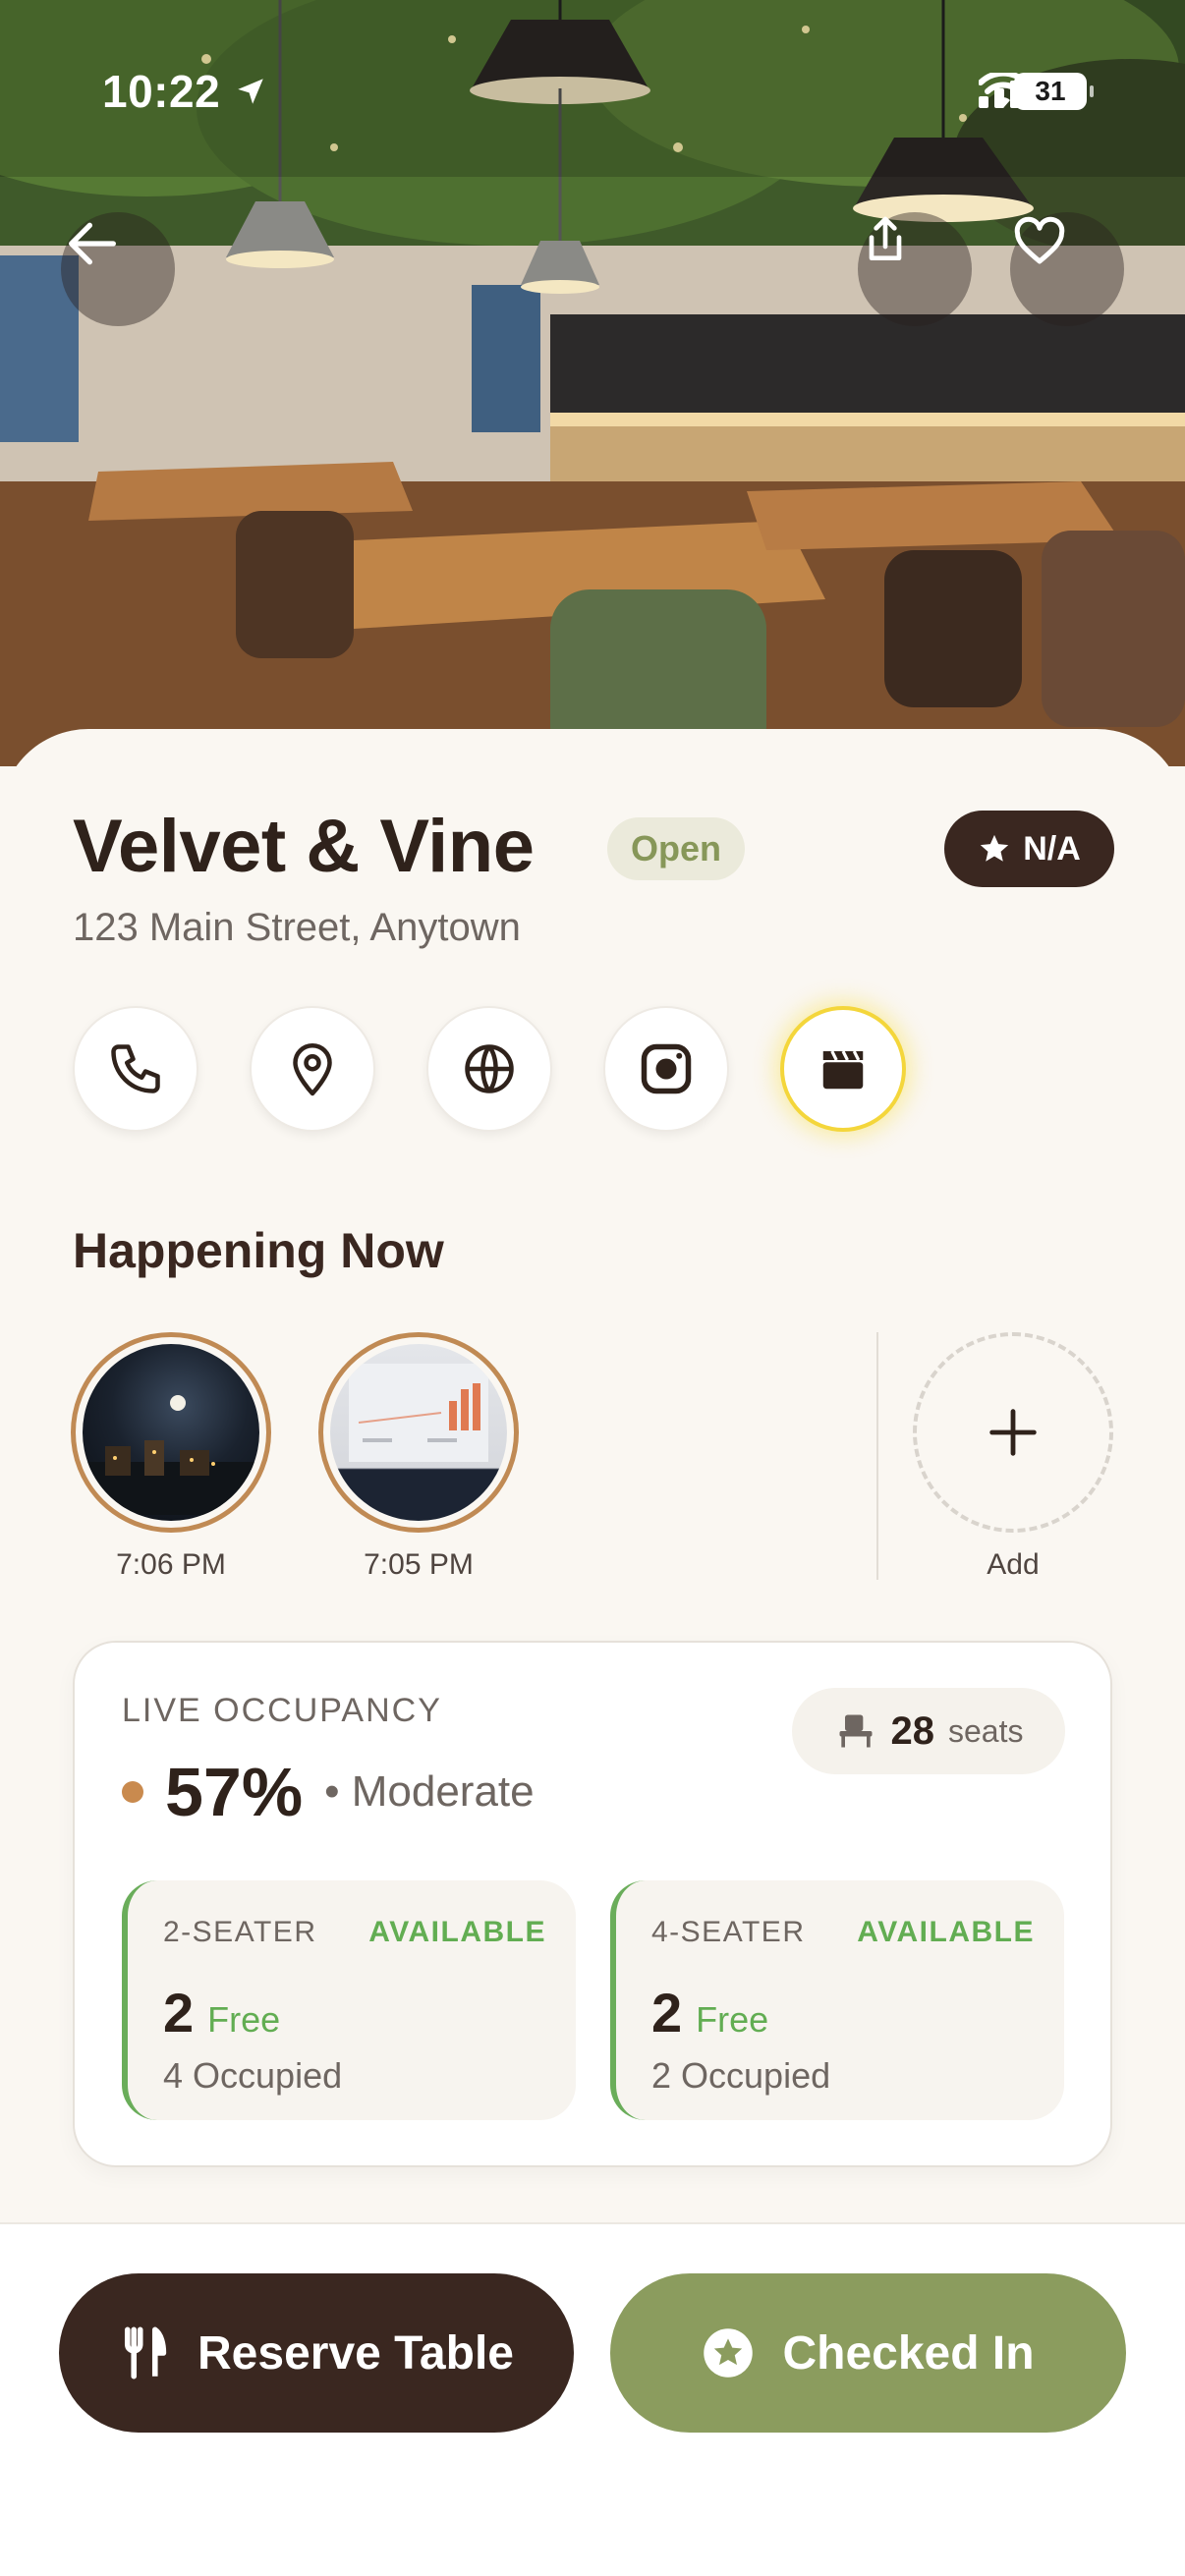  Describe the element at coordinates (886, 238) in the screenshot. I see `share-icon` at that location.